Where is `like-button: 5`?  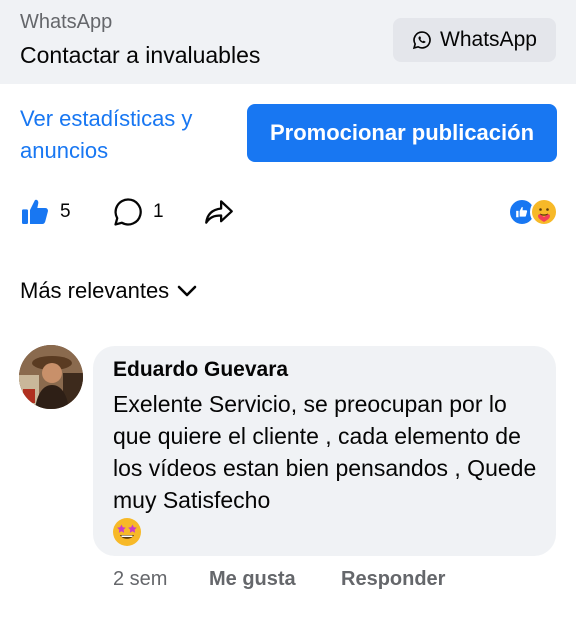 like-button: 5 is located at coordinates (45, 212).